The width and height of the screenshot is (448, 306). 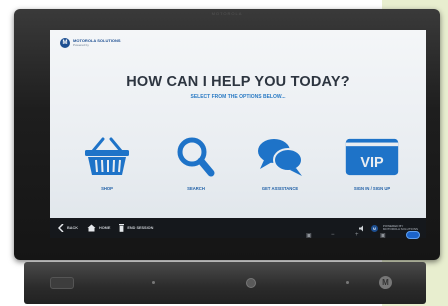 I want to click on shopping-basket-icon, so click(x=107, y=157).